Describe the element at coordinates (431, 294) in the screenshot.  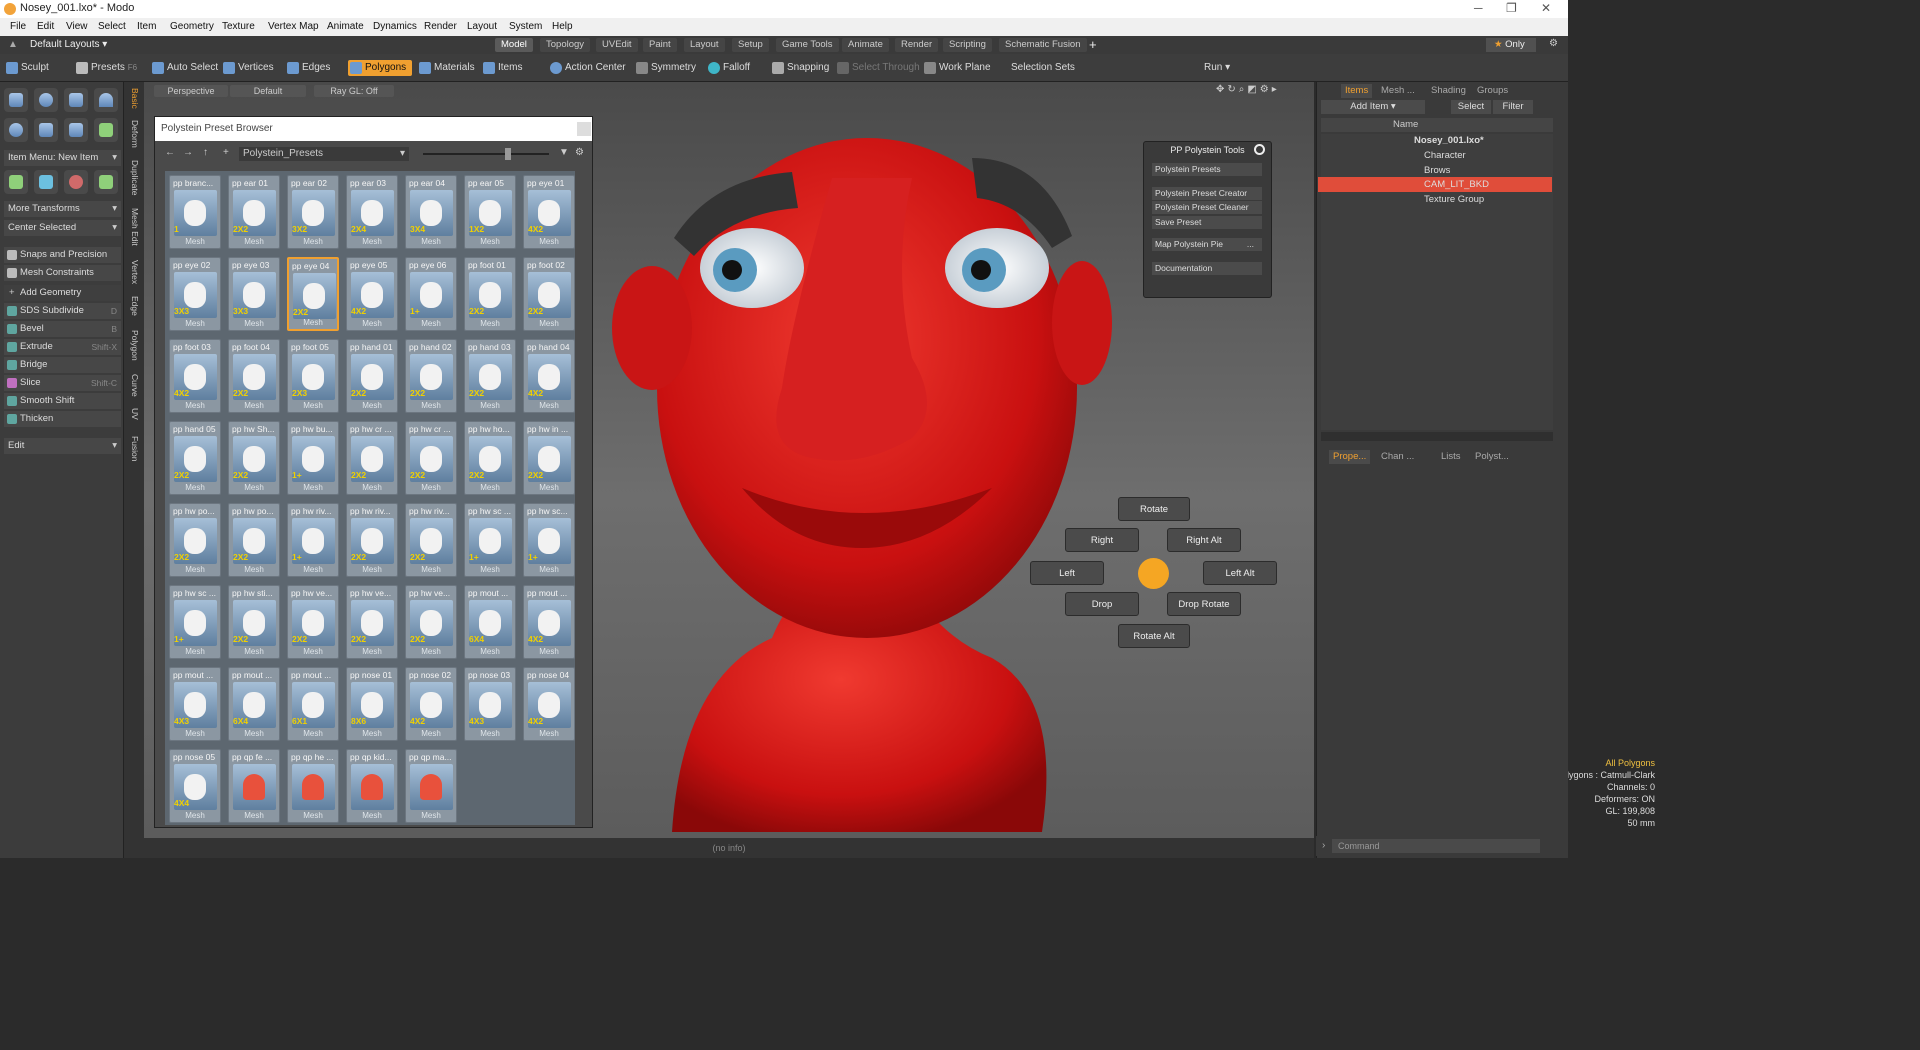
I see `preset-tile: pp eye 06 1+ Mesh` at that location.